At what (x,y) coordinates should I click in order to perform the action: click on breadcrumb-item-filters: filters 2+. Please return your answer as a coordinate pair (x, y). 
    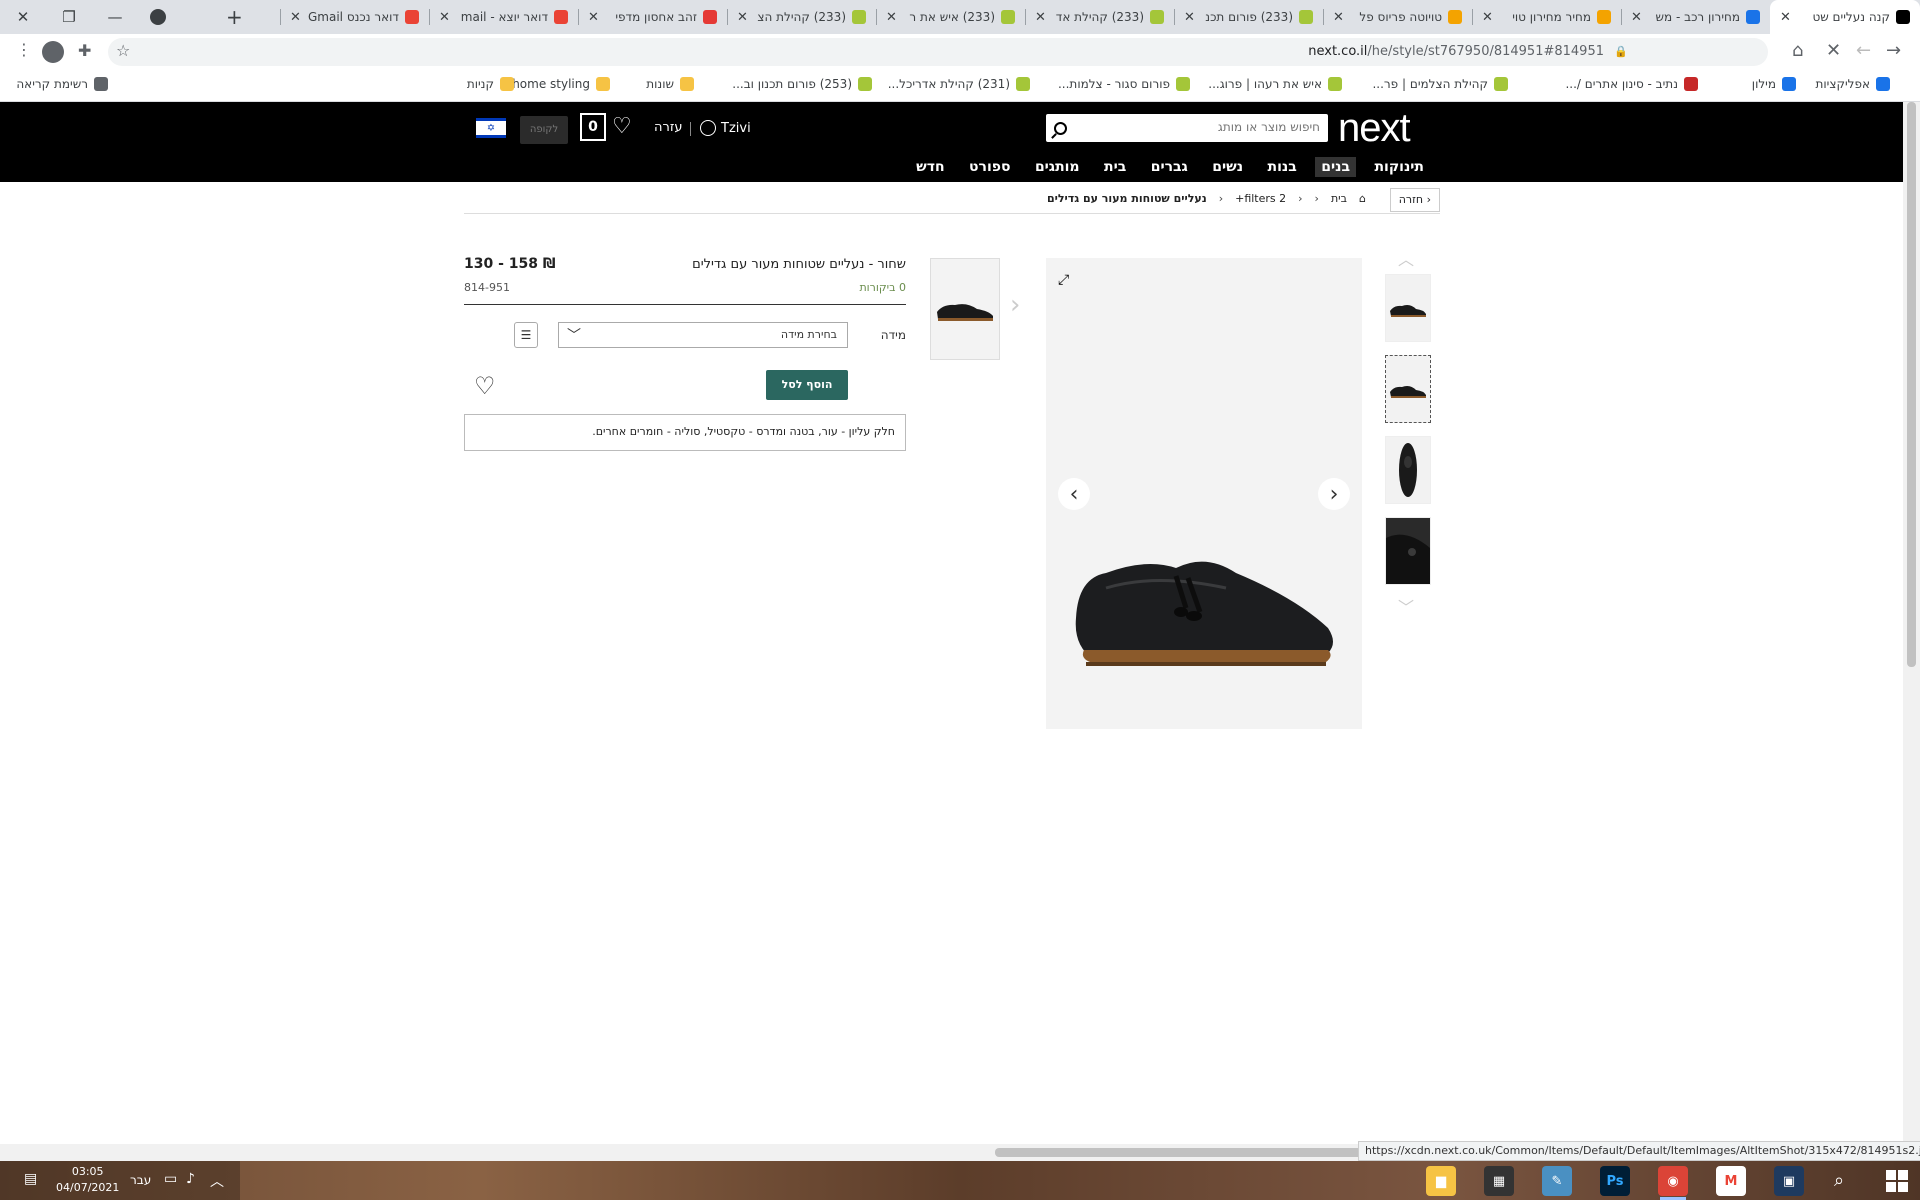
    Looking at the image, I should click on (1260, 198).